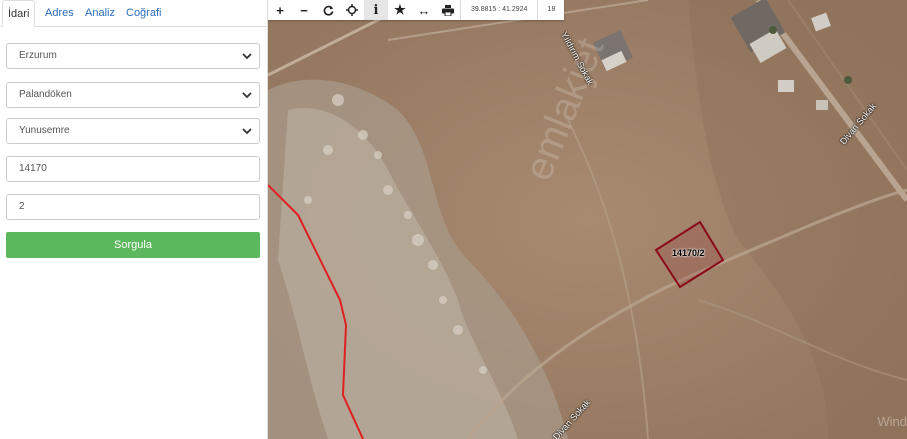  What do you see at coordinates (133, 56) in the screenshot?
I see `il-select: Erzurum` at bounding box center [133, 56].